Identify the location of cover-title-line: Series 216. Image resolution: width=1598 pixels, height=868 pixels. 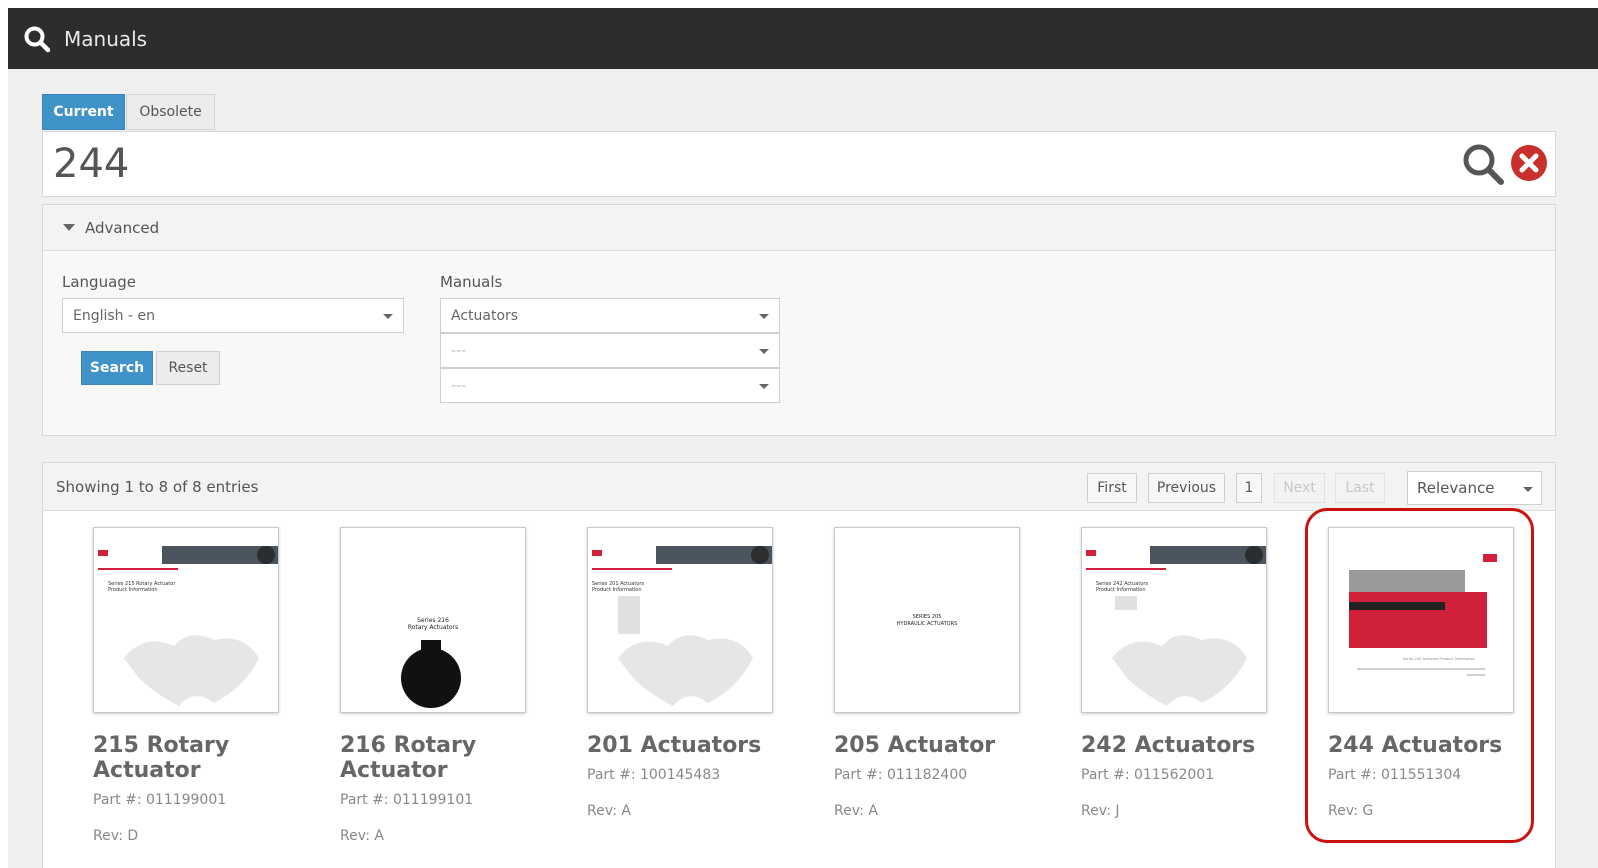
(433, 620).